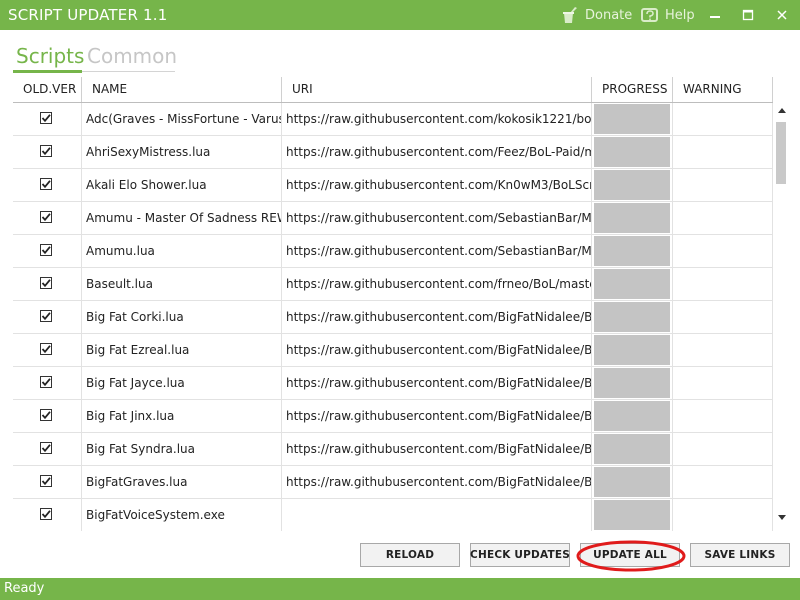  What do you see at coordinates (132, 56) in the screenshot?
I see `tab-common: Common` at bounding box center [132, 56].